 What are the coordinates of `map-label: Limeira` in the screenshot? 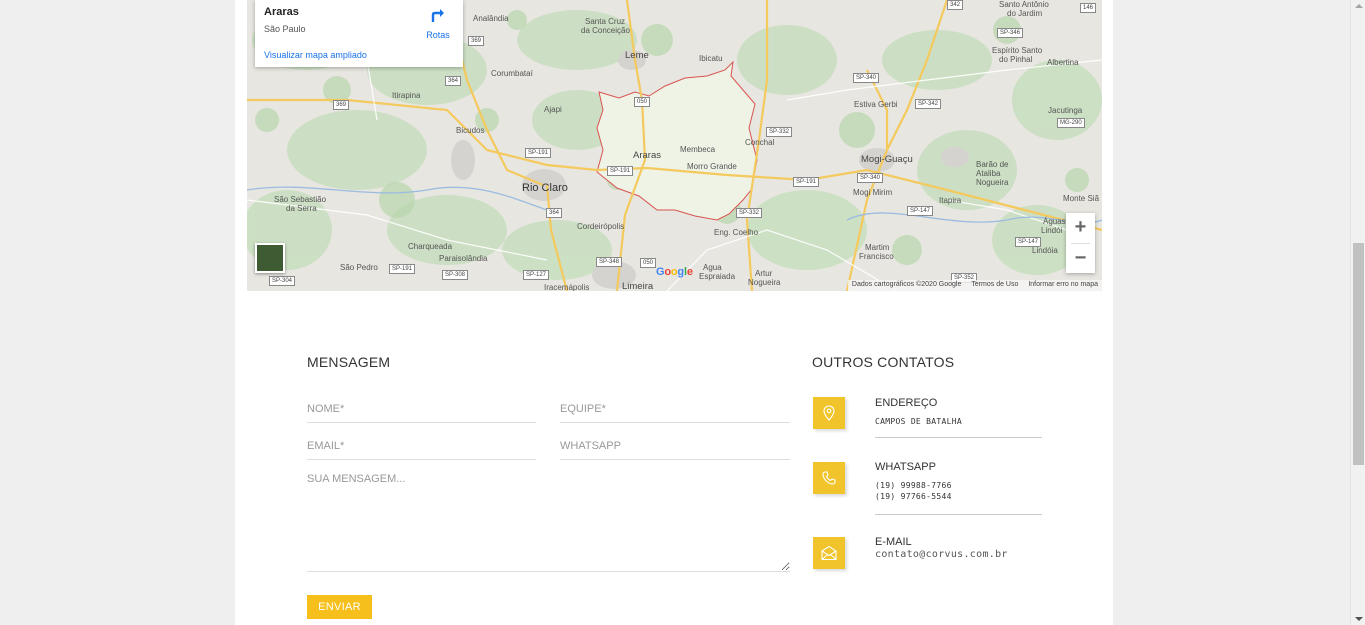 It's located at (638, 286).